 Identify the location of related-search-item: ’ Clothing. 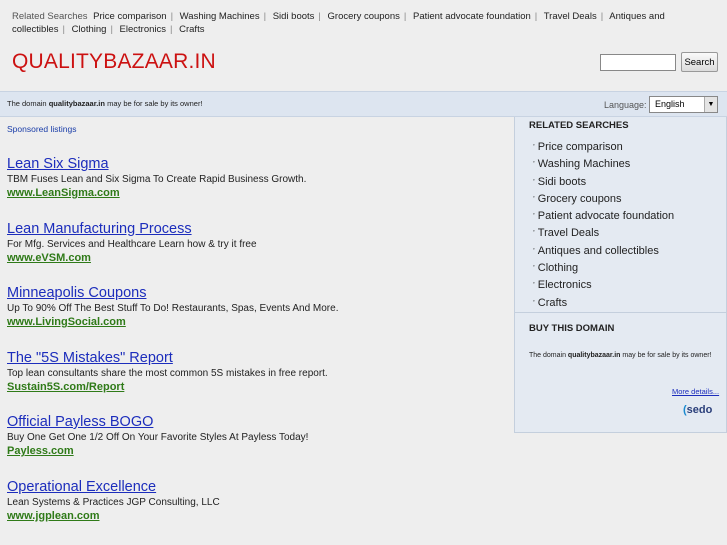
(603, 268).